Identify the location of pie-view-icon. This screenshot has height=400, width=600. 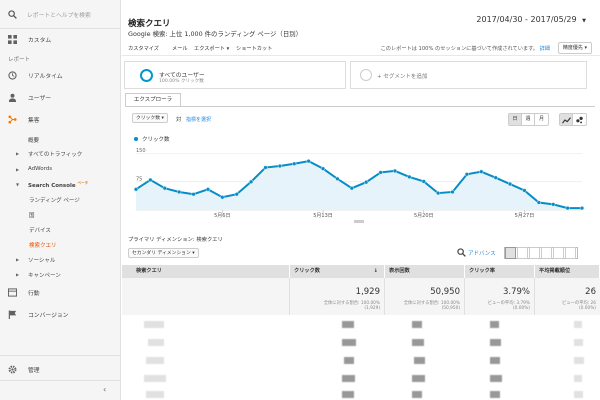
(522, 253).